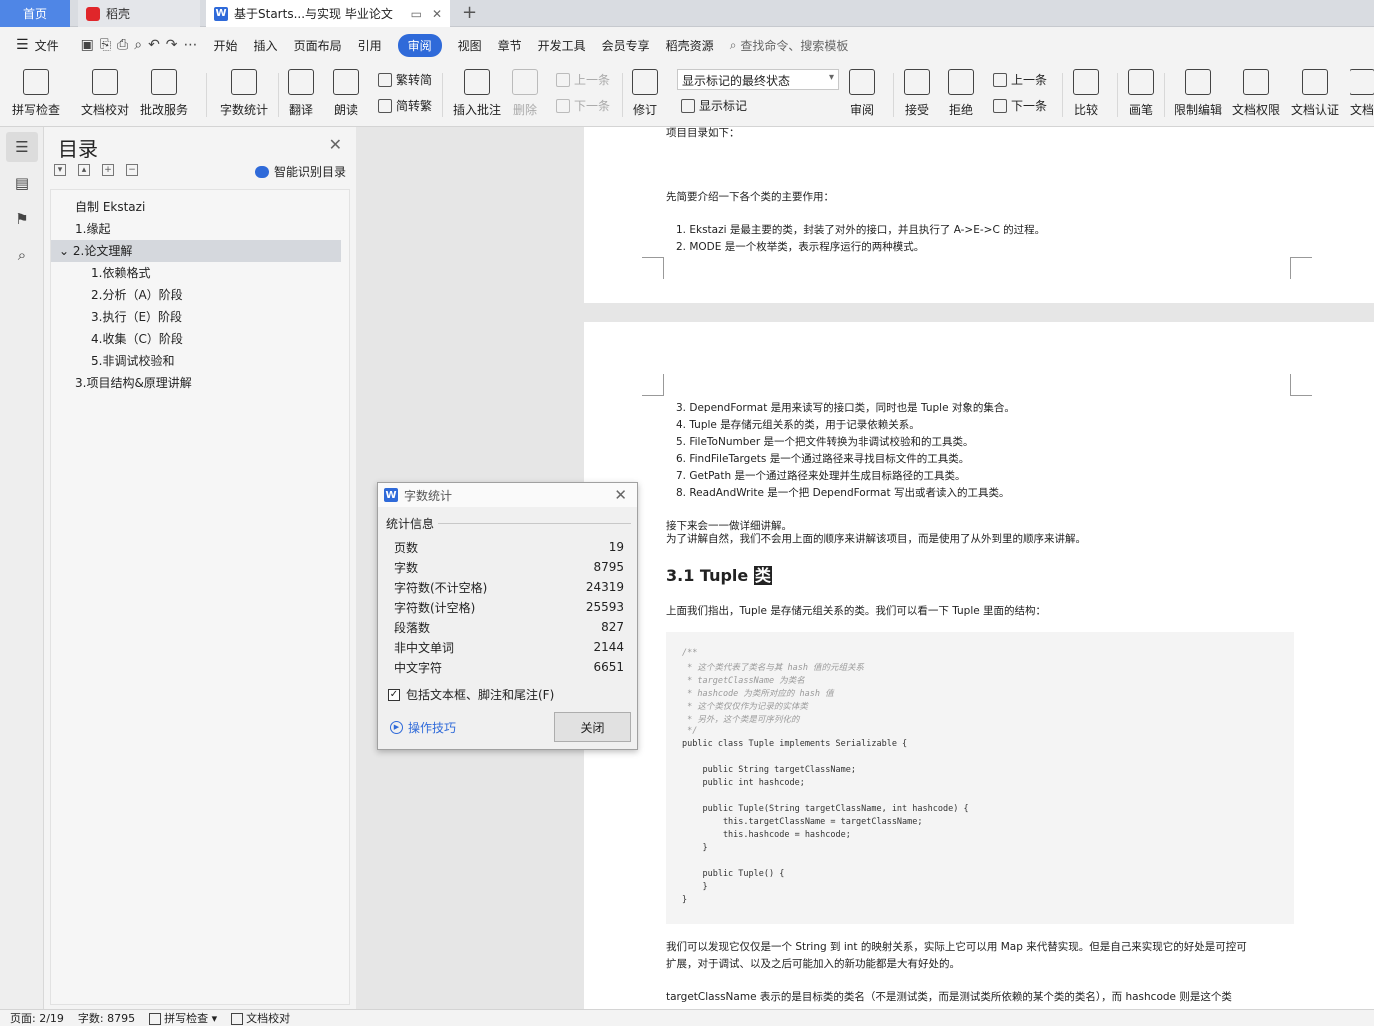 This screenshot has width=1374, height=1026. What do you see at coordinates (301, 93) in the screenshot?
I see `translate-button: 翻译` at bounding box center [301, 93].